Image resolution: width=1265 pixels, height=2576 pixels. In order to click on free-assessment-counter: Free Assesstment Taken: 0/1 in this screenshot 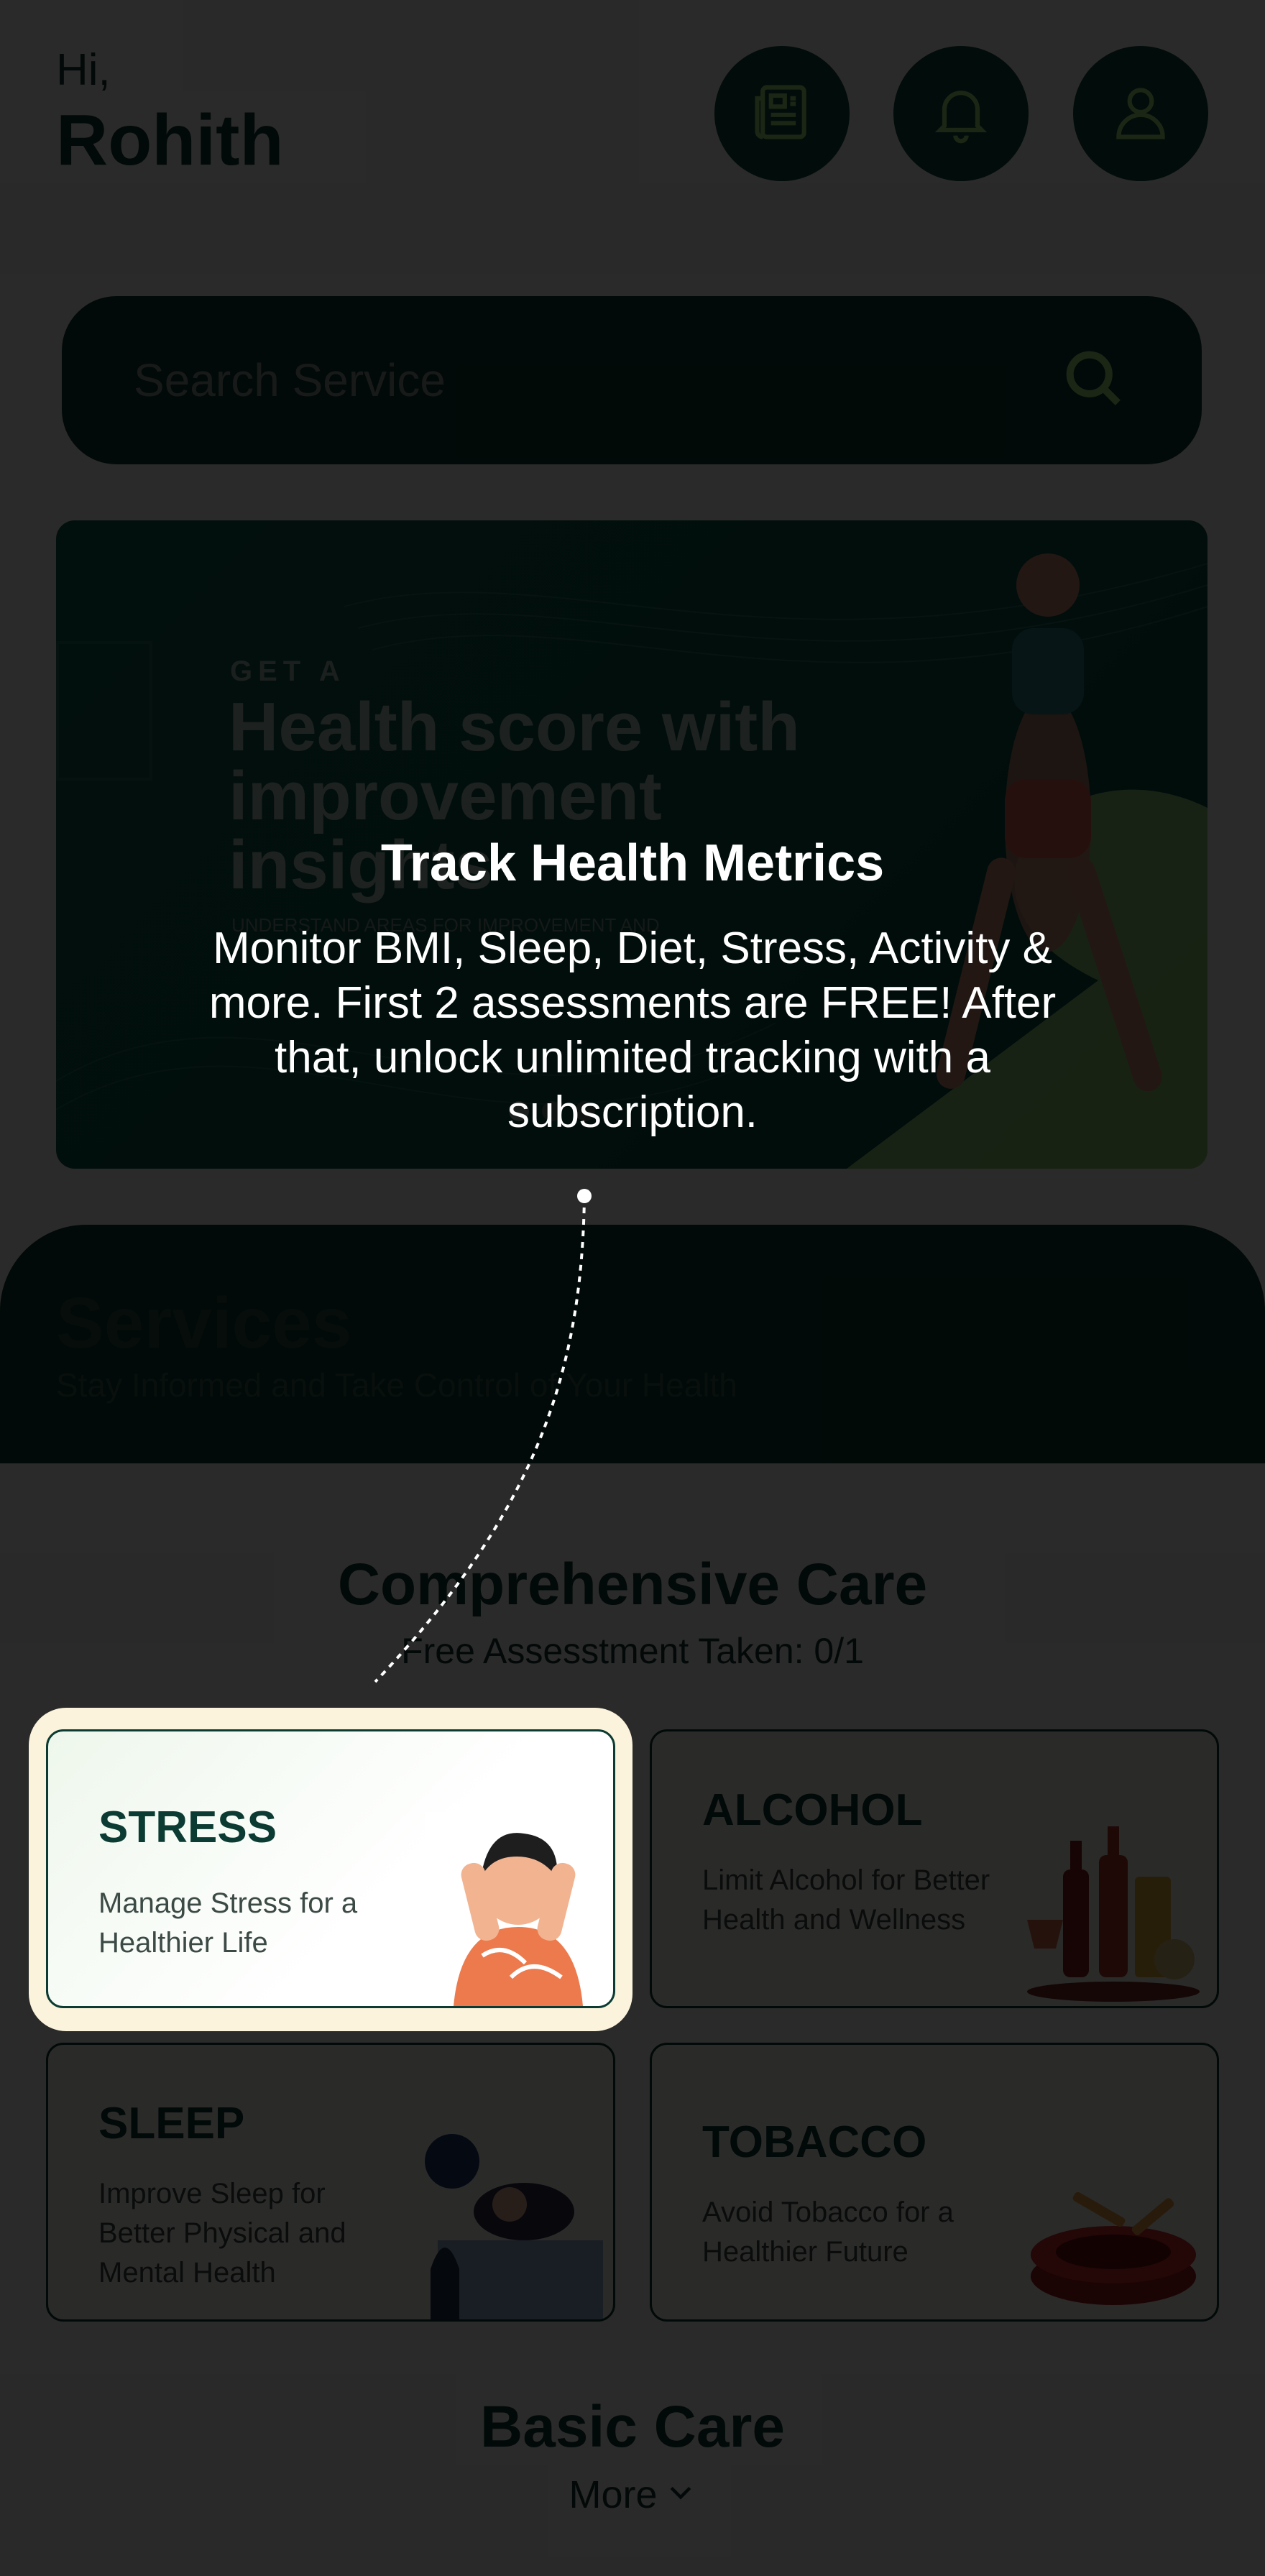, I will do `click(632, 1651)`.